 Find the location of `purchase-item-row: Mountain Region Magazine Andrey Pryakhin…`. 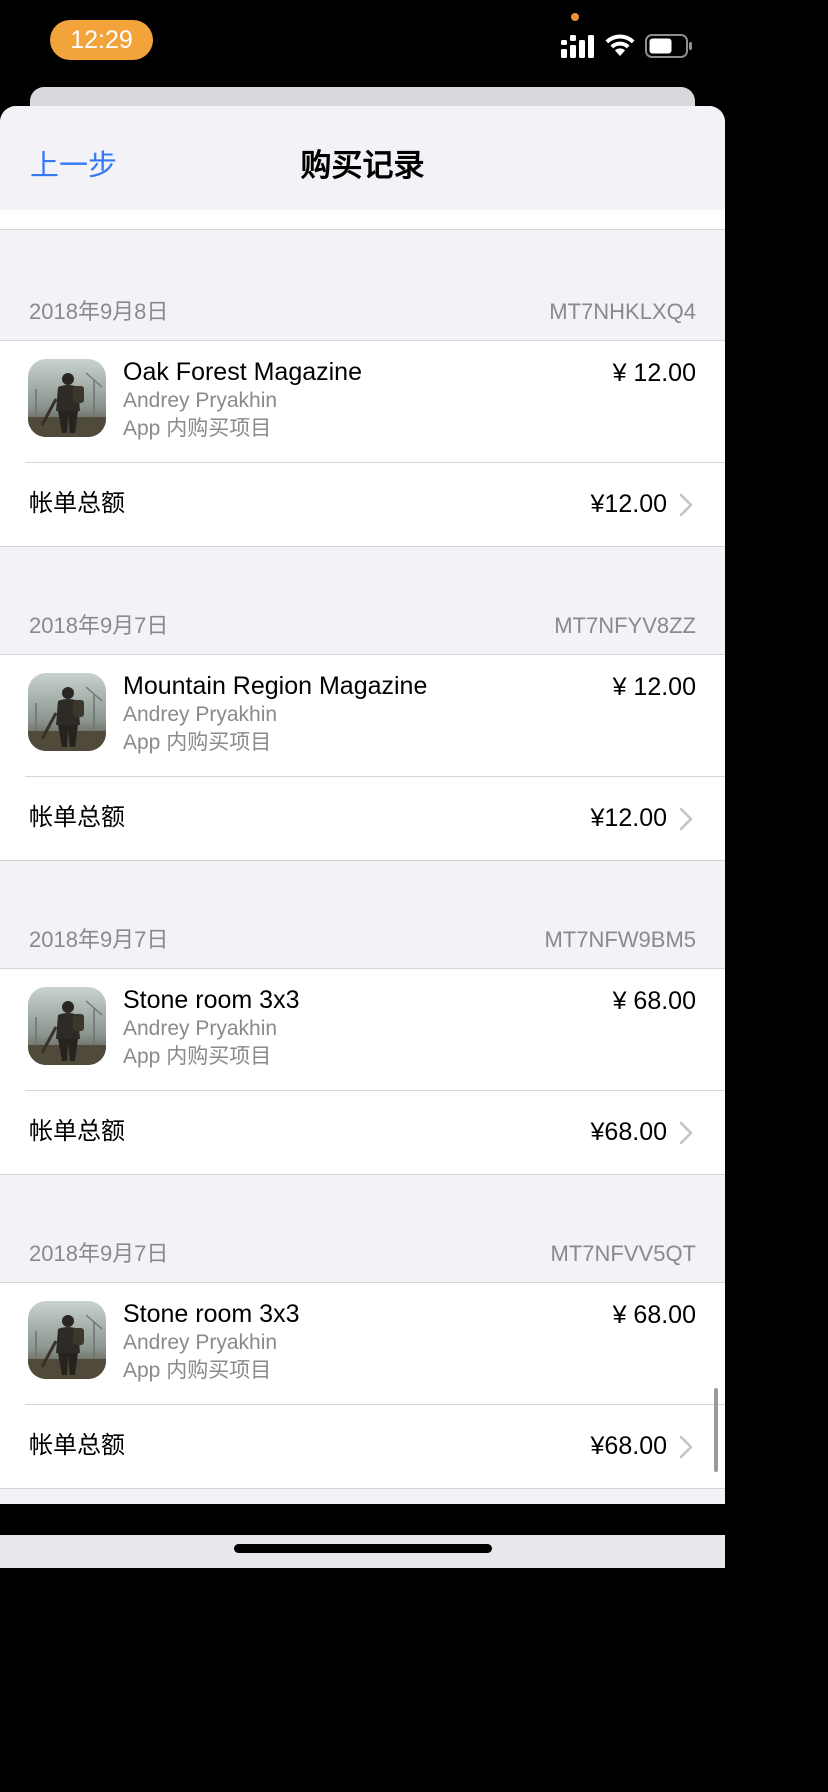

purchase-item-row: Mountain Region Magazine Andrey Pryakhin… is located at coordinates (362, 715).